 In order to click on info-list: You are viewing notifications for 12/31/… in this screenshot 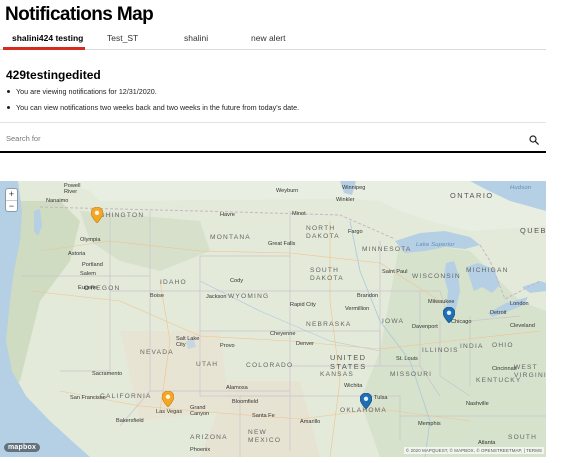, I will do `click(152, 103)`.